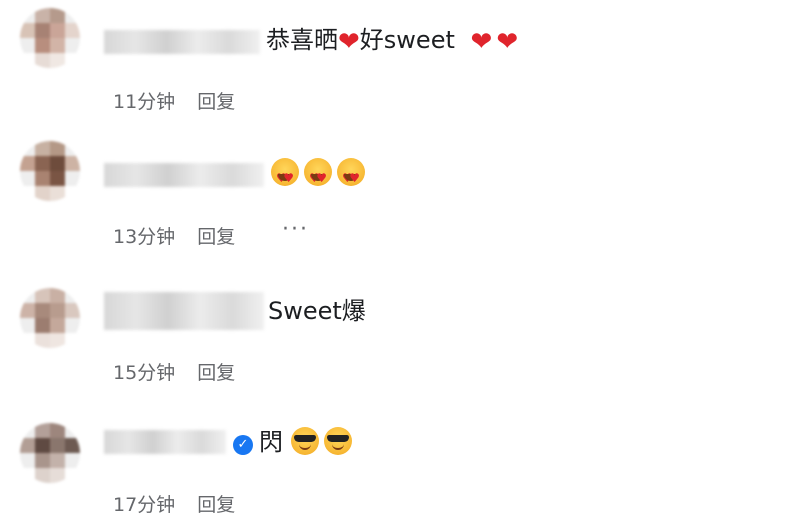 The width and height of the screenshot is (800, 525). What do you see at coordinates (185, 235) in the screenshot?
I see `comment-meta: 13分钟 回复` at bounding box center [185, 235].